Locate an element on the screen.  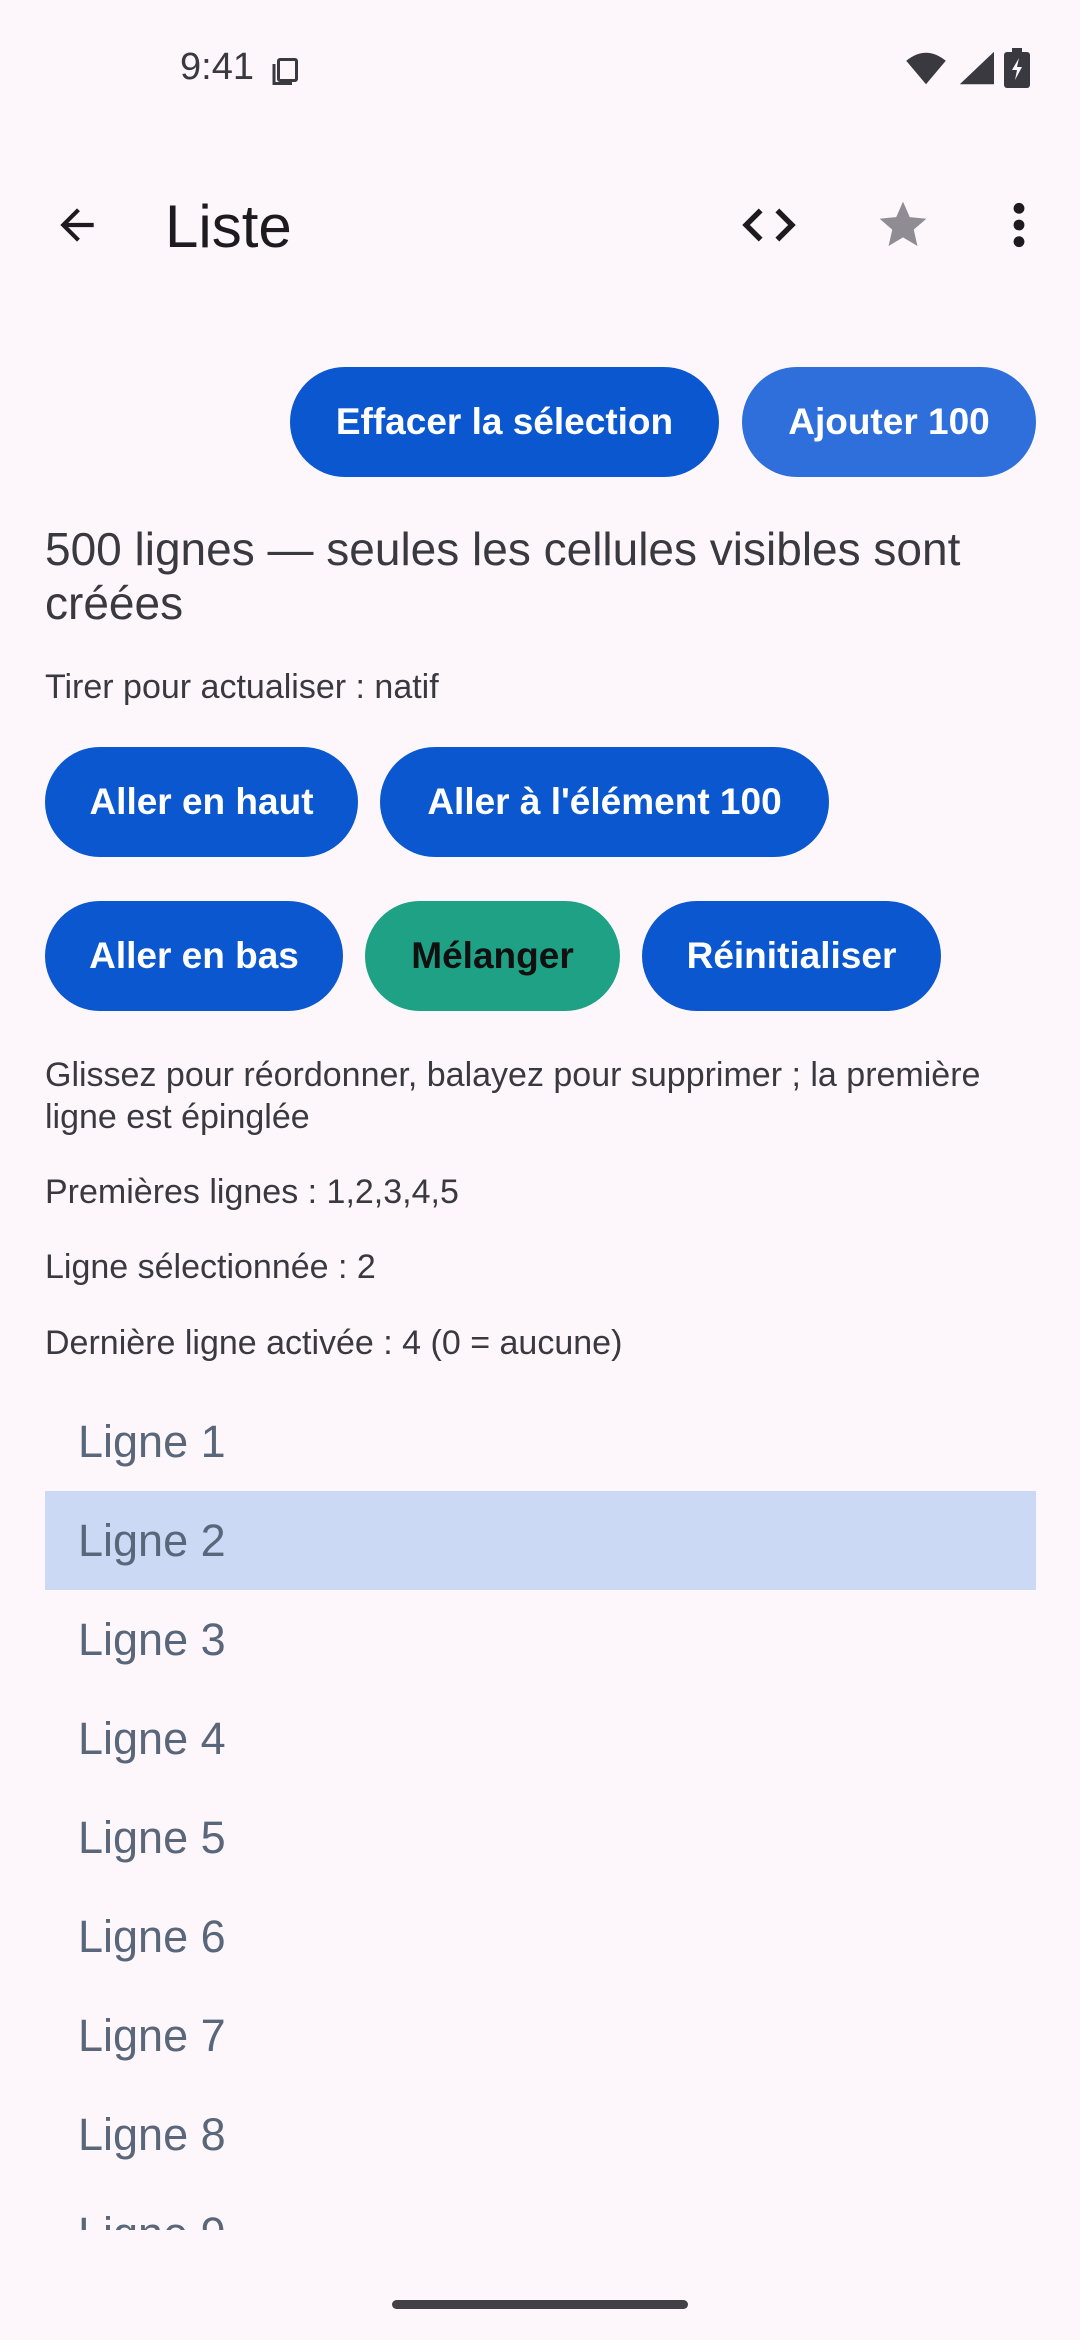
status-time: 9:41 is located at coordinates (217, 67).